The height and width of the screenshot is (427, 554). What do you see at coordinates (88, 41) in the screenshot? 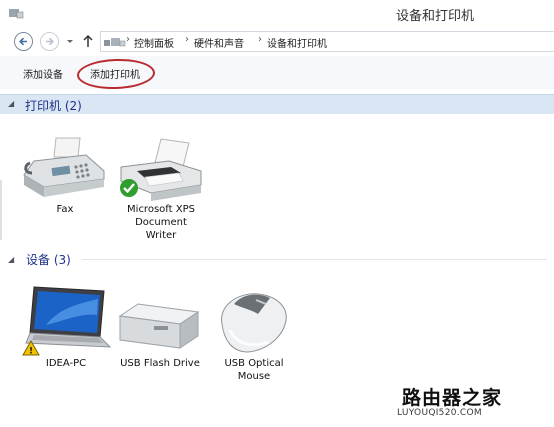
I see `up-one-level-button` at bounding box center [88, 41].